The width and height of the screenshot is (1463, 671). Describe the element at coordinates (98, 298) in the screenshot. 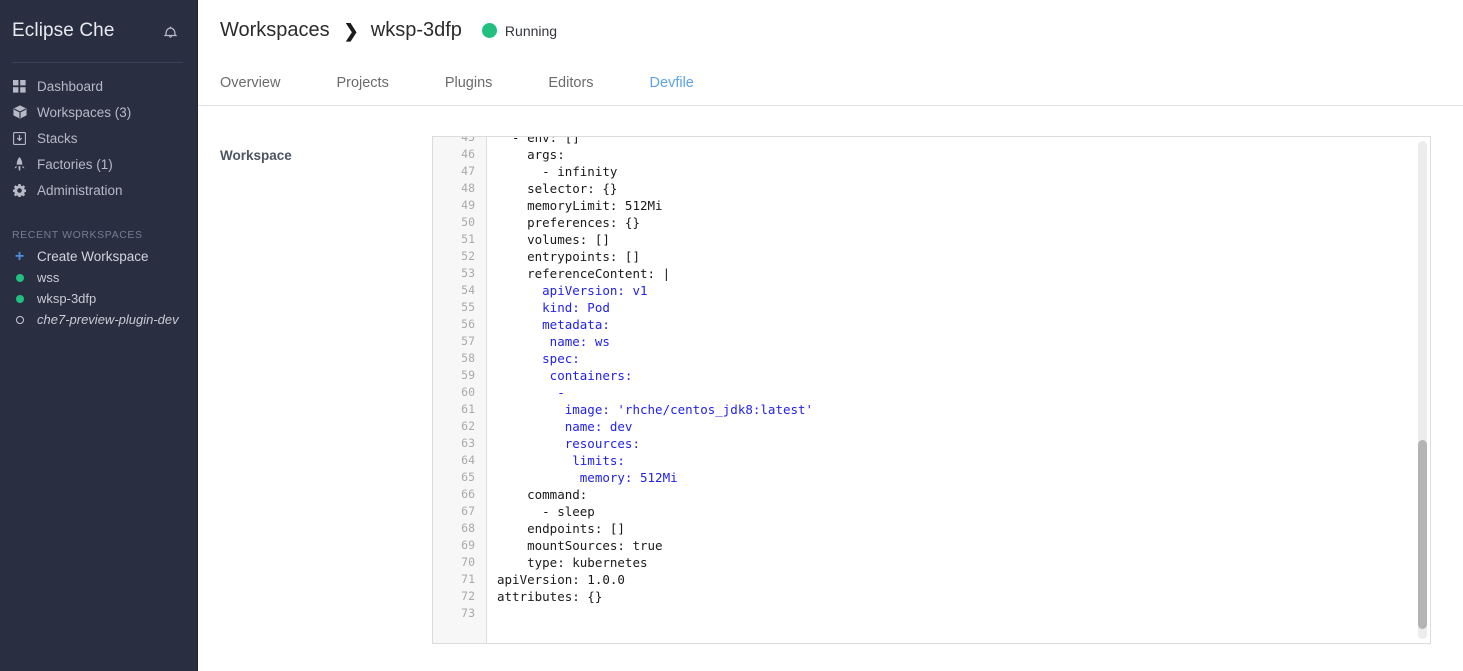

I see `sidebar-item-wksp-3dfp: wksp-3dfp` at that location.